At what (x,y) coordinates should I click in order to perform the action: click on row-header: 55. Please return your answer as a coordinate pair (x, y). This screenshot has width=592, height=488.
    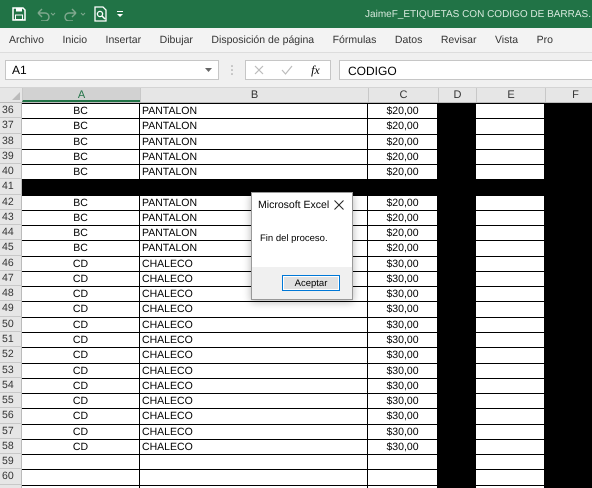
    Looking at the image, I should click on (11, 400).